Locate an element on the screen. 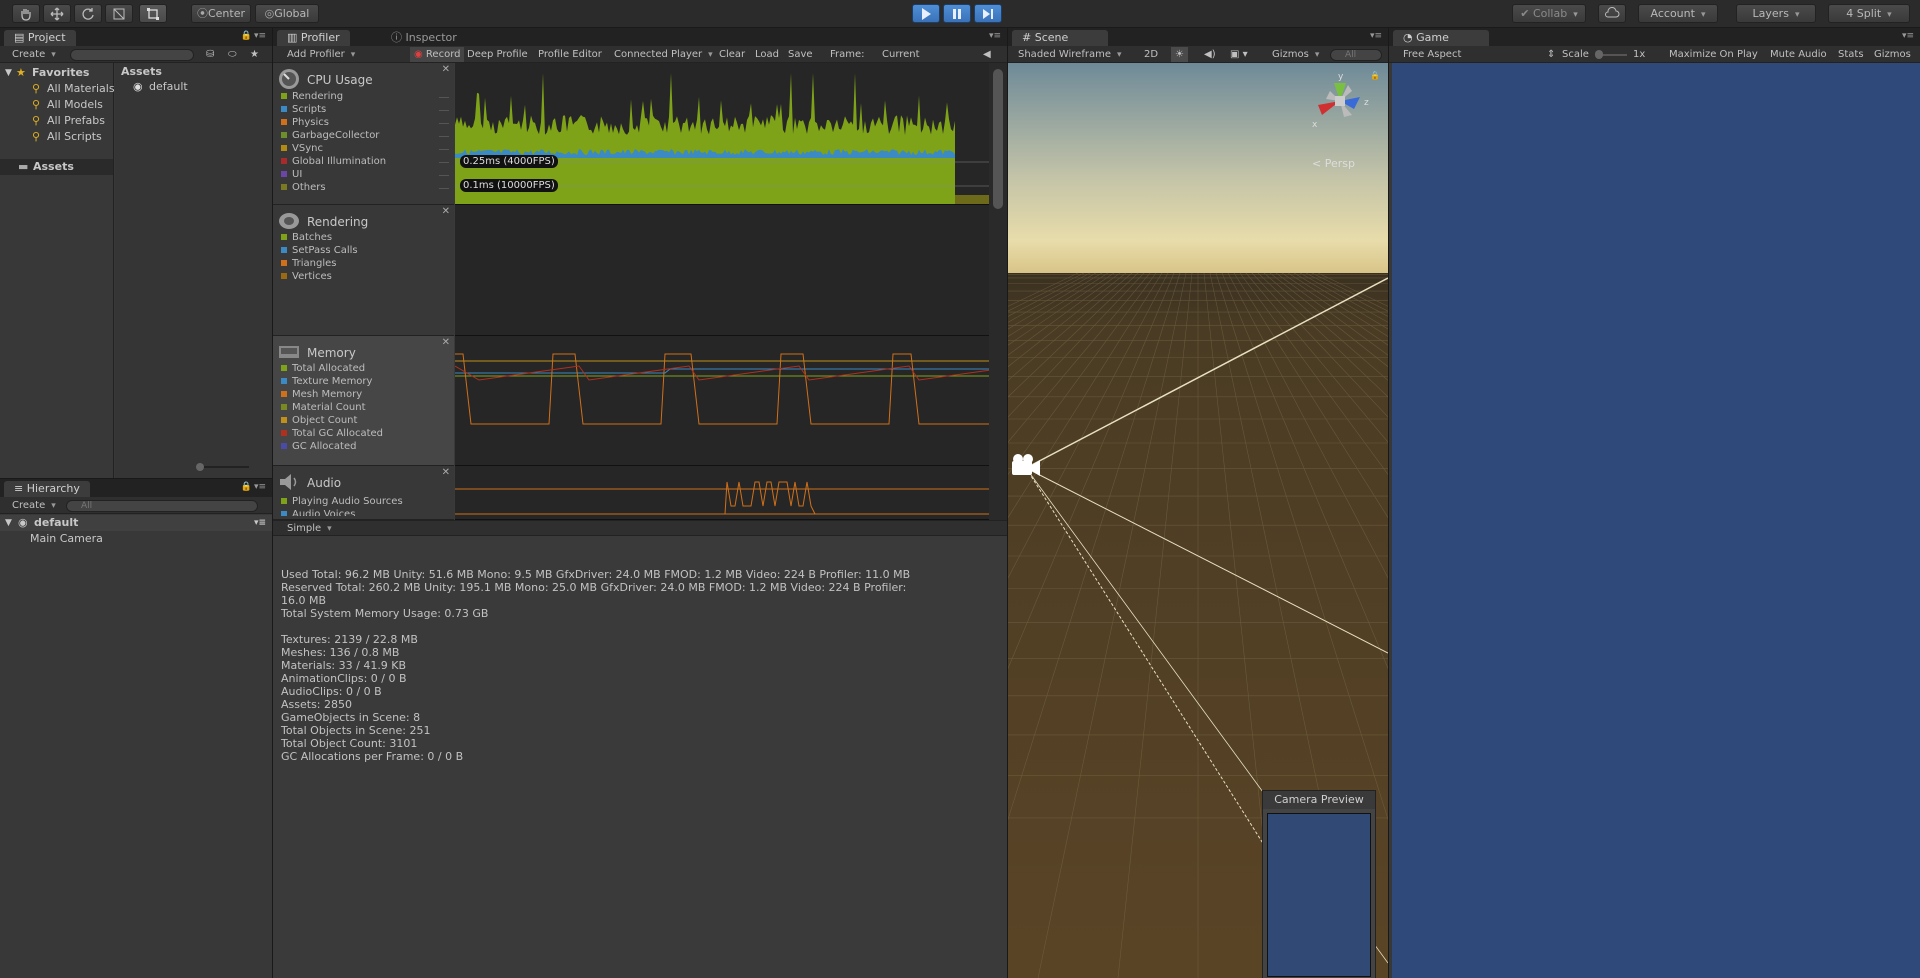 This screenshot has height=978, width=1920. connected-player-dropdown: Connected Player is located at coordinates (664, 55).